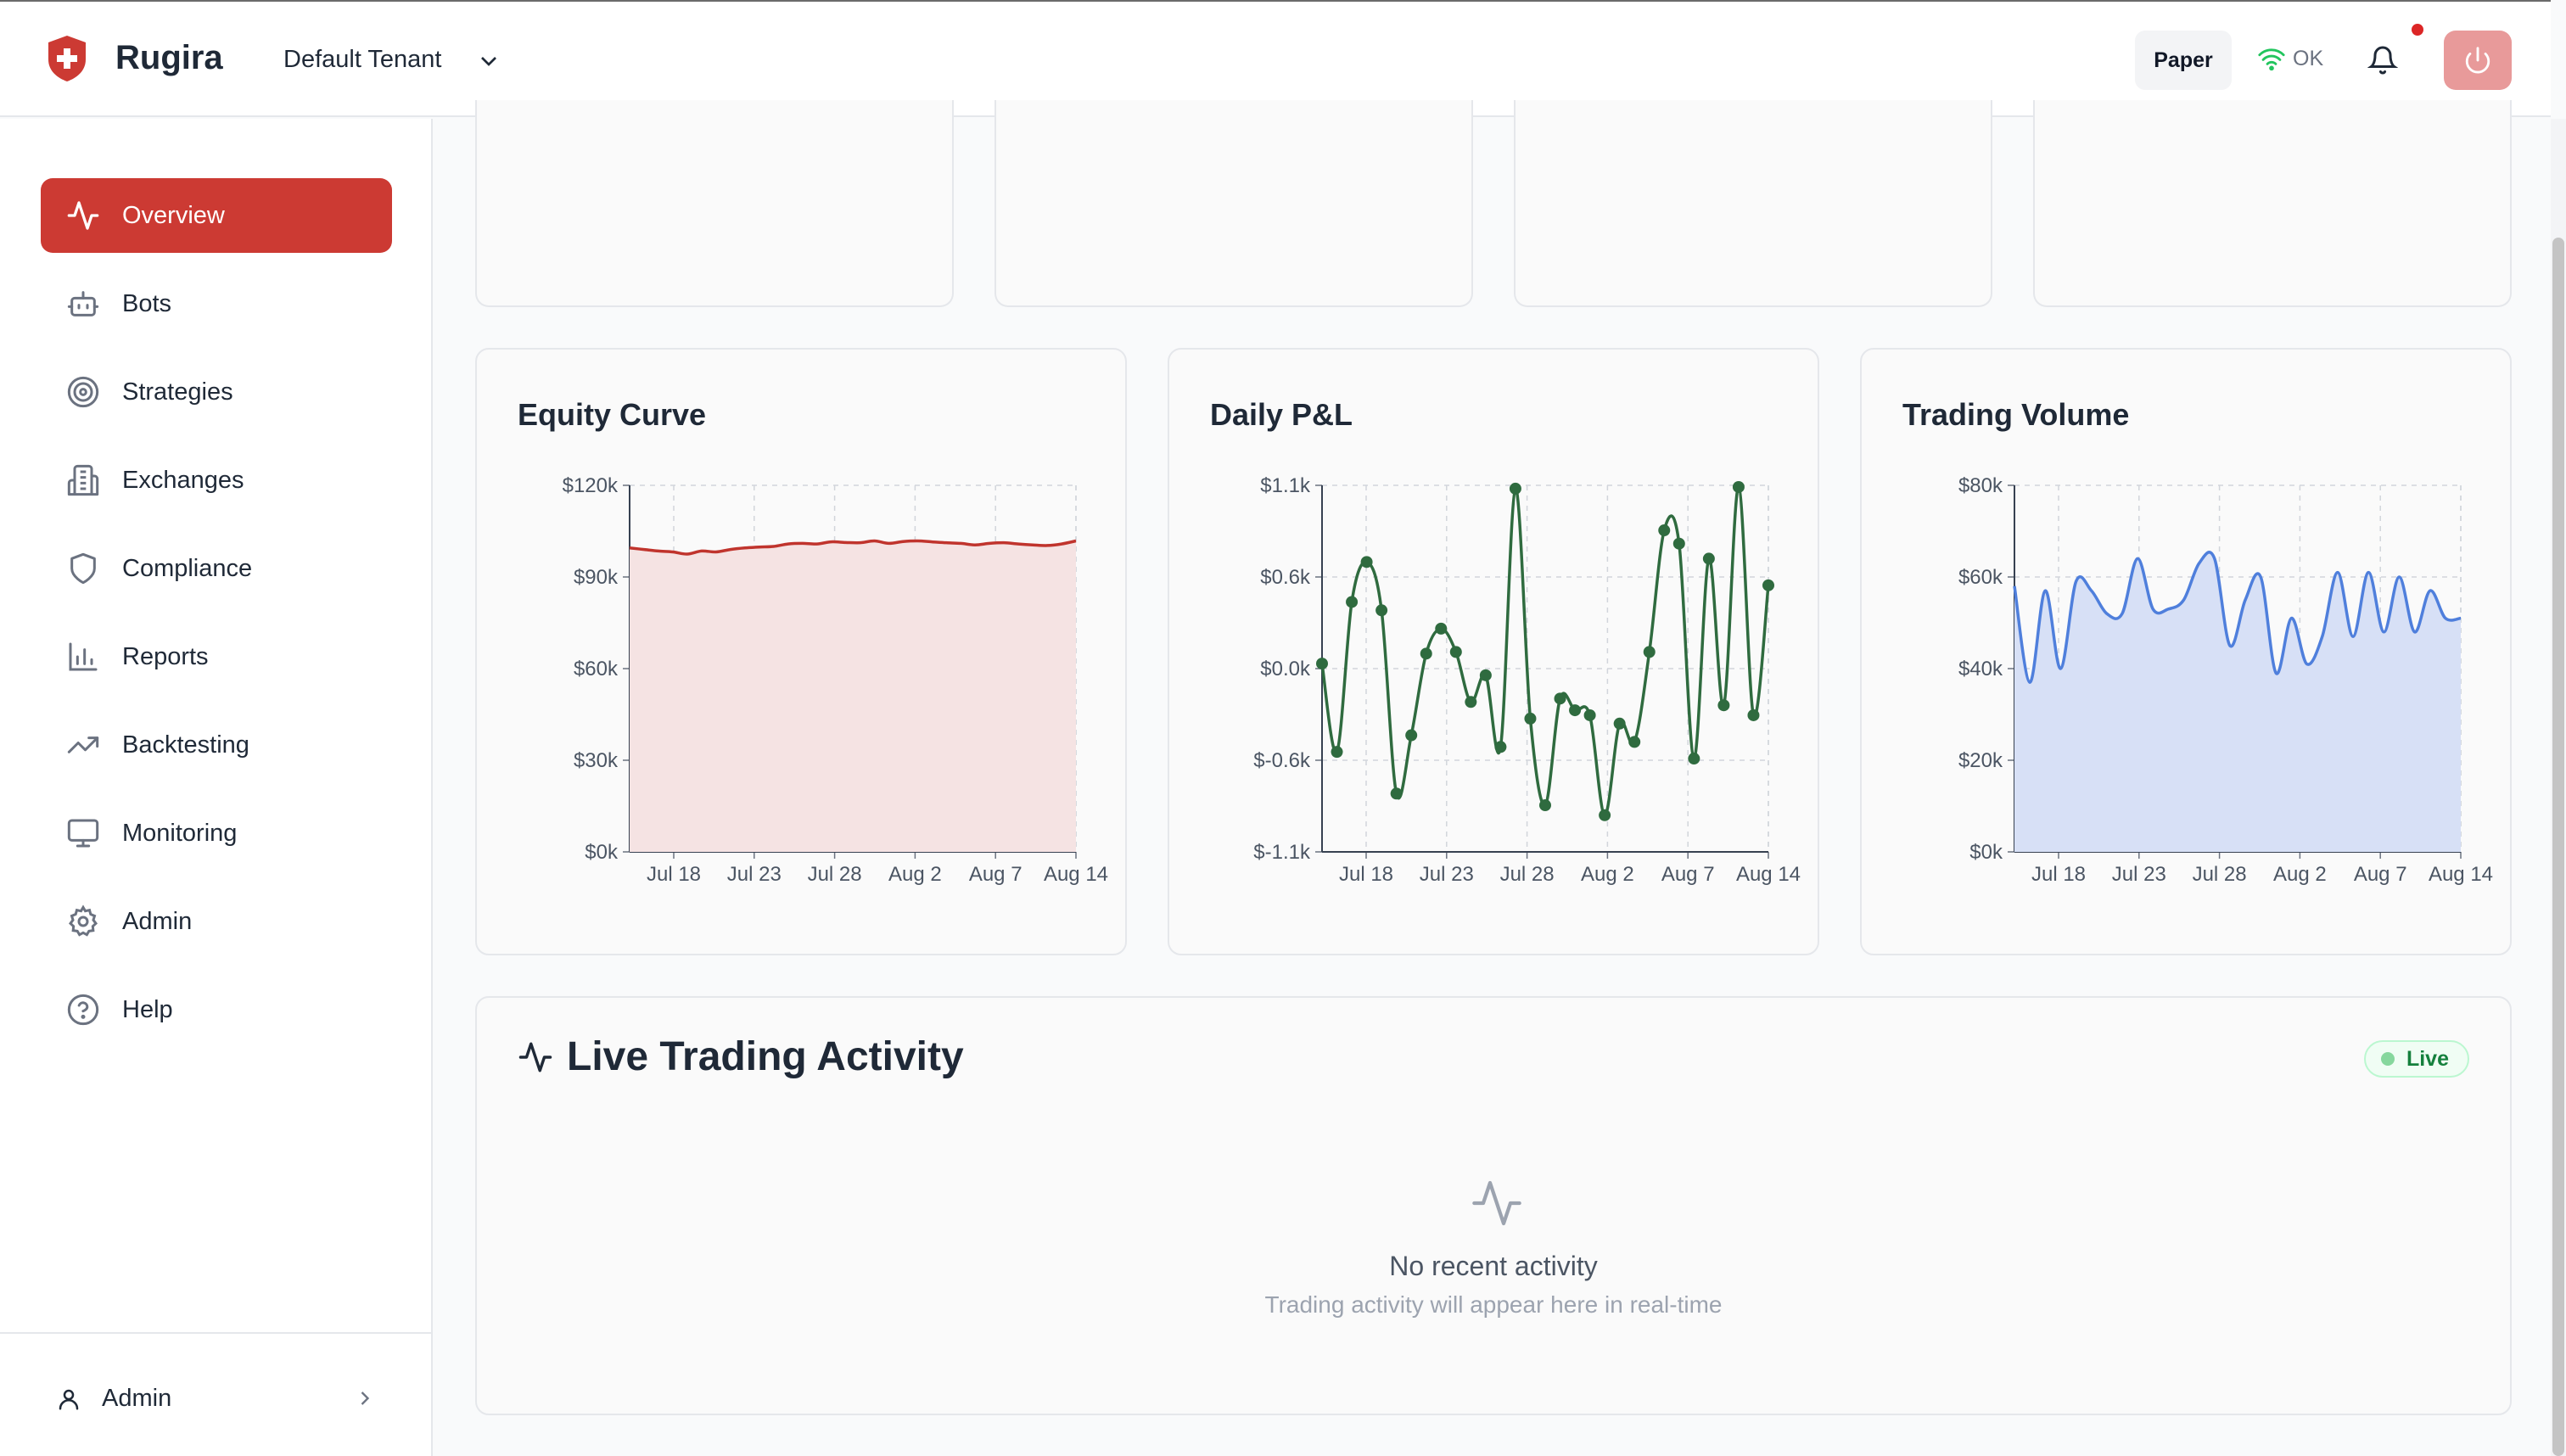 The height and width of the screenshot is (1456, 2566). What do you see at coordinates (1282, 852) in the screenshot?
I see `y-tick-label: $-1.1k` at bounding box center [1282, 852].